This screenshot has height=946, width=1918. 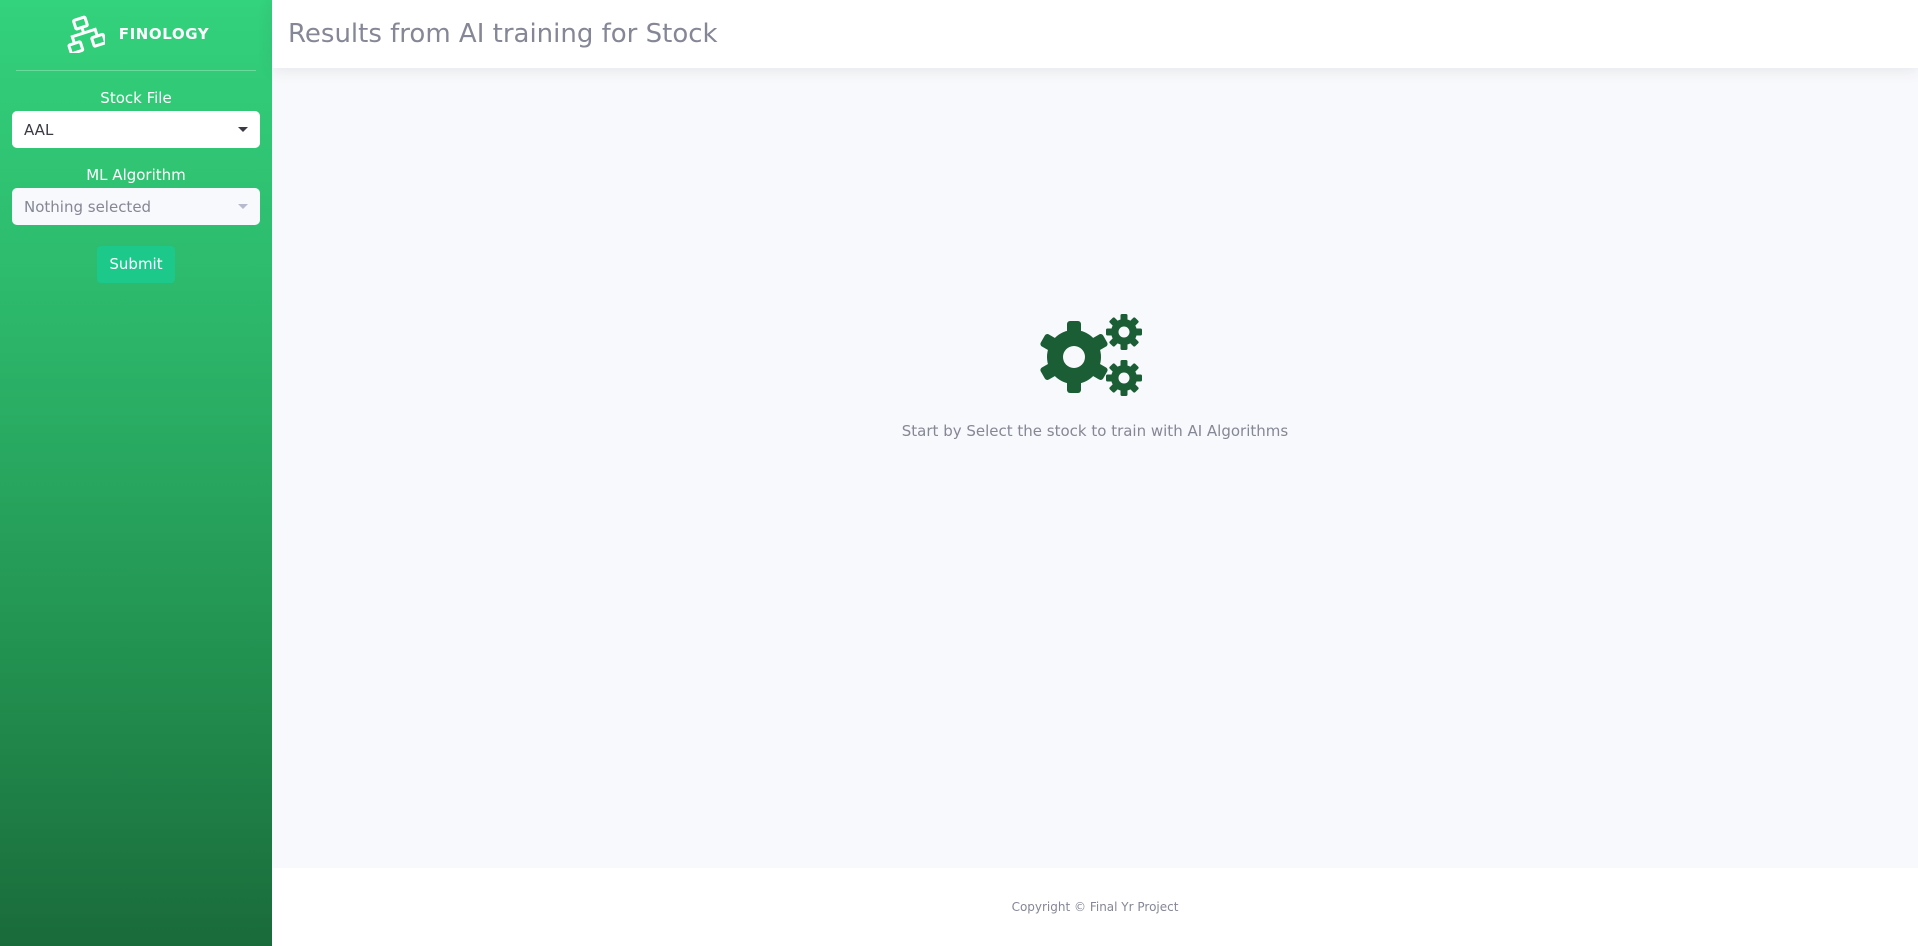 I want to click on stock-file-label: Stock File, so click(x=136, y=98).